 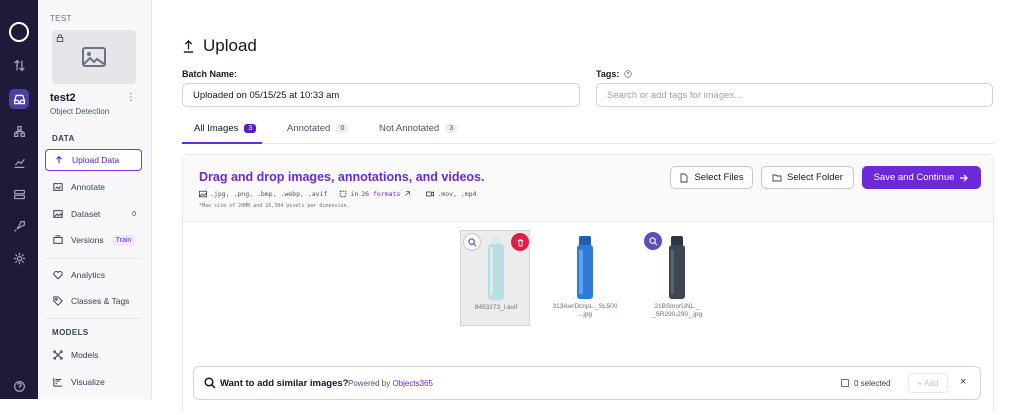 I want to click on external-link-icon, so click(x=408, y=193).